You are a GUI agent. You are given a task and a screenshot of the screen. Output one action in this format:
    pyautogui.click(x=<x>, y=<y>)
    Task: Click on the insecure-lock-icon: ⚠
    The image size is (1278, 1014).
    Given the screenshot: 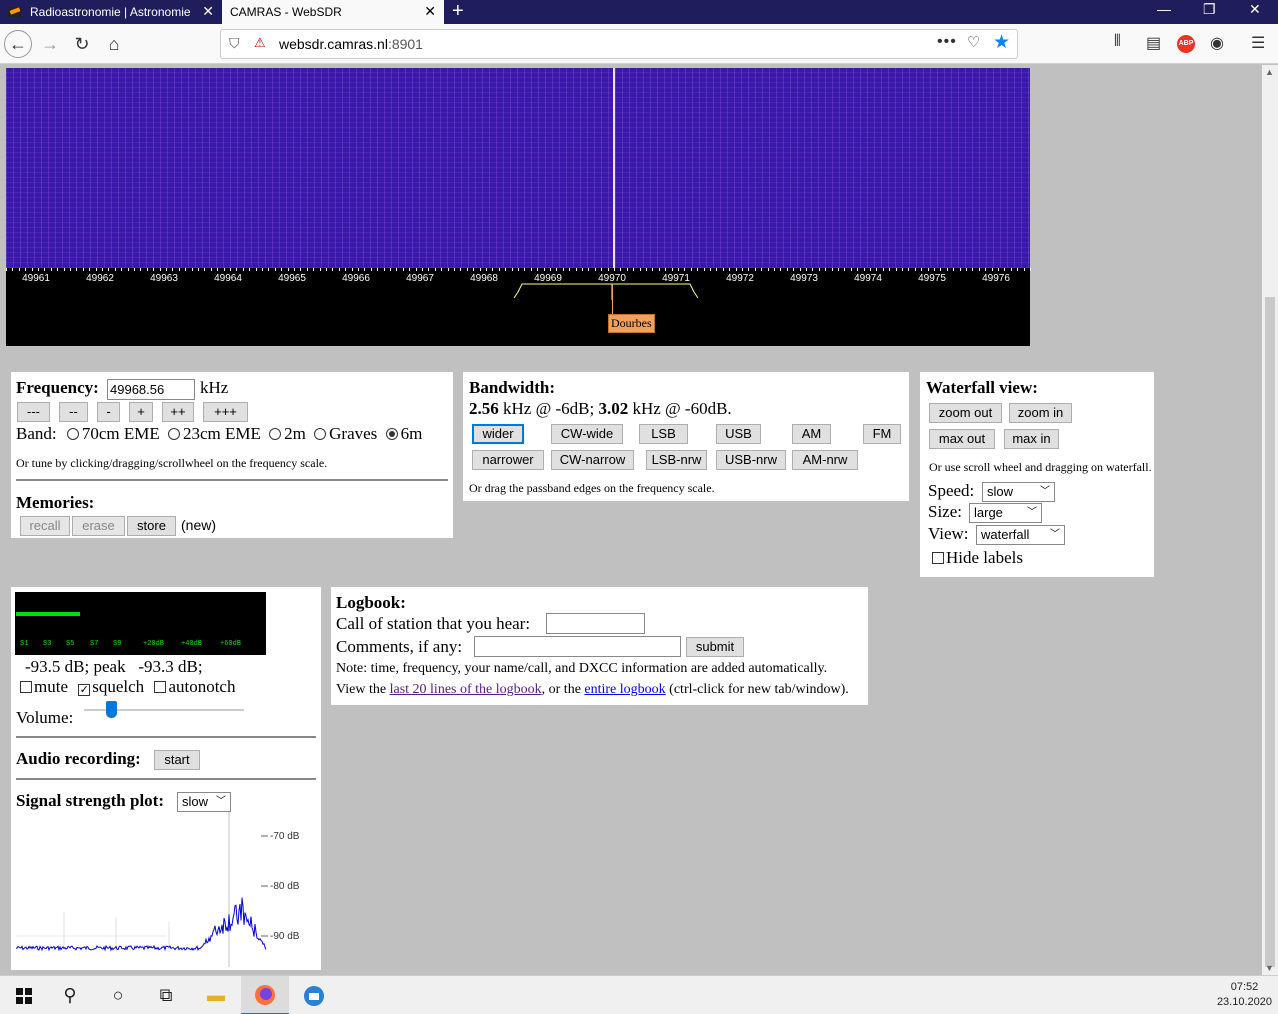 What is the action you would take?
    pyautogui.click(x=261, y=43)
    